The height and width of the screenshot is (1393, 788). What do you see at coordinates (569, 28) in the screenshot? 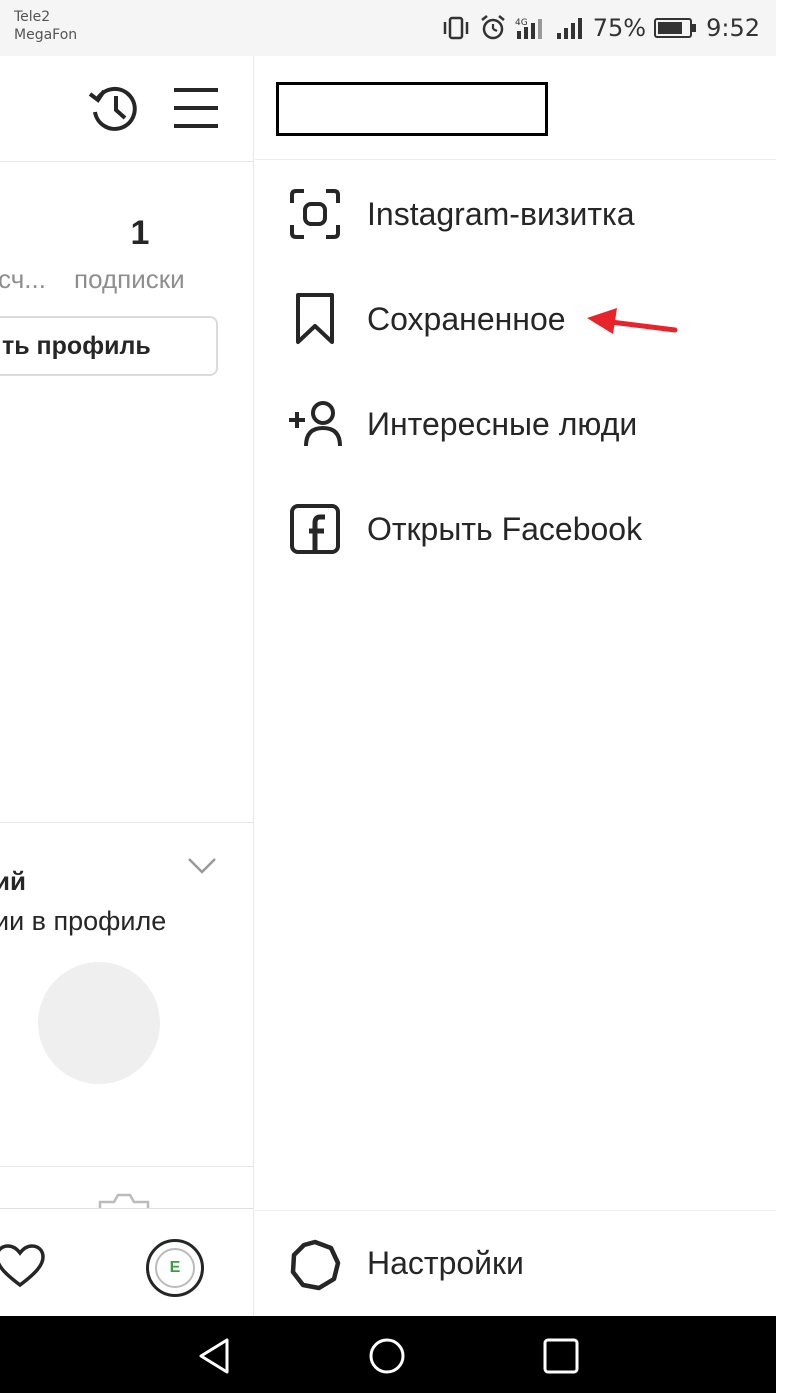
I see `signal-icon` at bounding box center [569, 28].